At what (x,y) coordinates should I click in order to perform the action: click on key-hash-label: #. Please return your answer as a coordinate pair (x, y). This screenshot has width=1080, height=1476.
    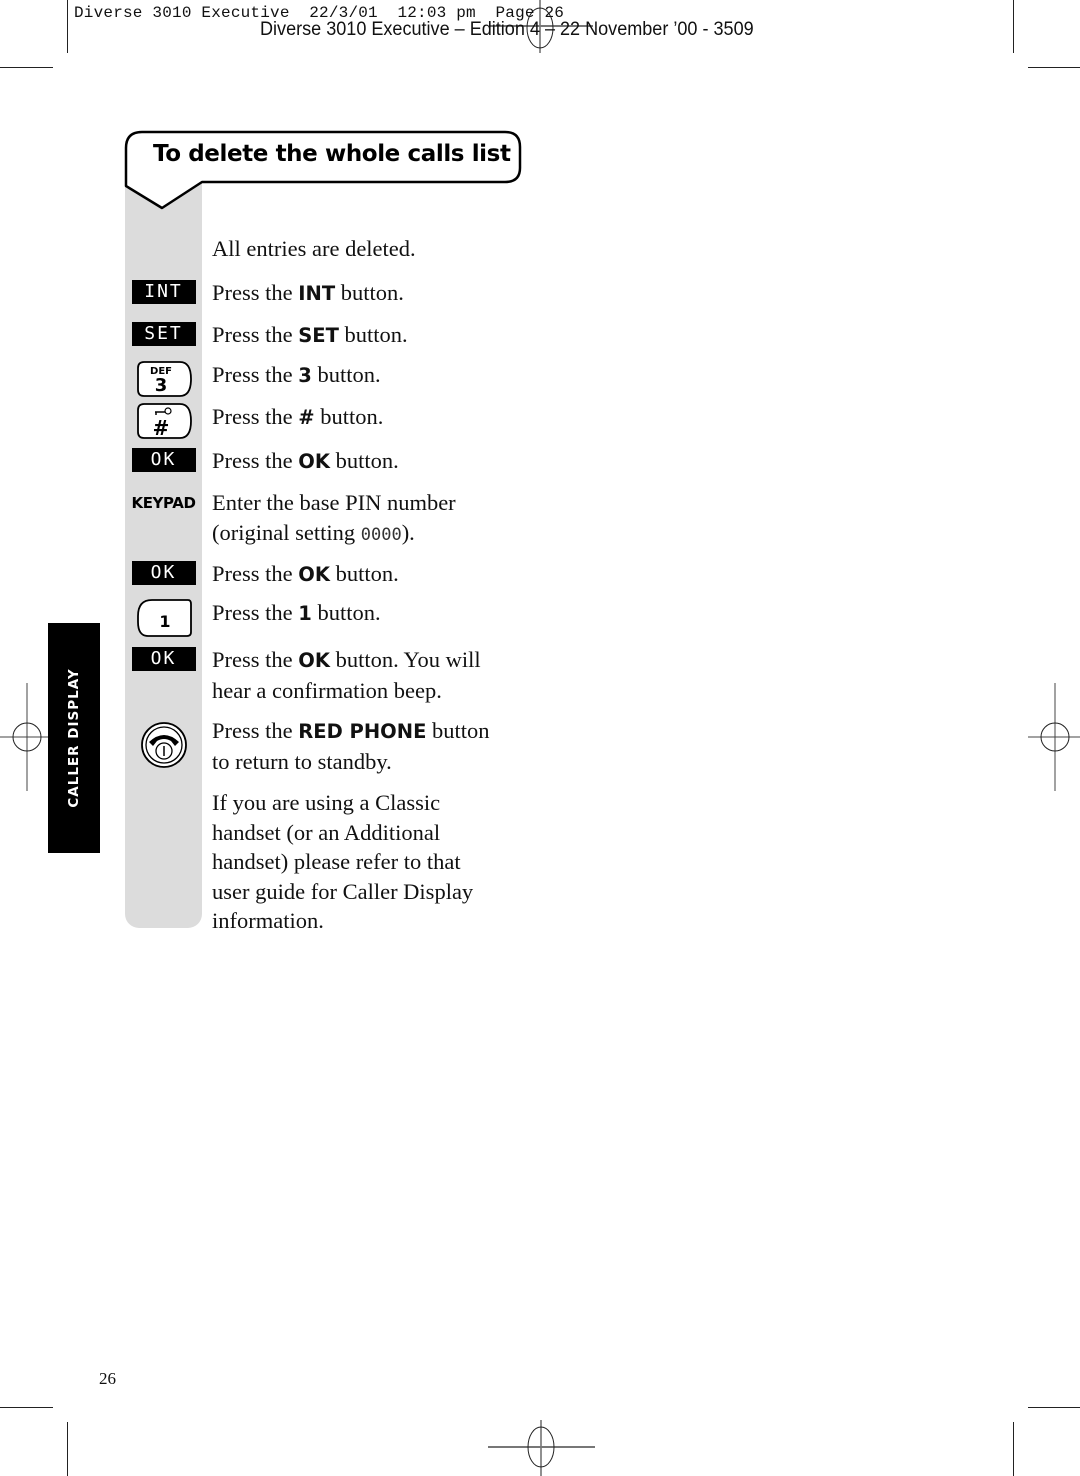
    Looking at the image, I should click on (160, 428).